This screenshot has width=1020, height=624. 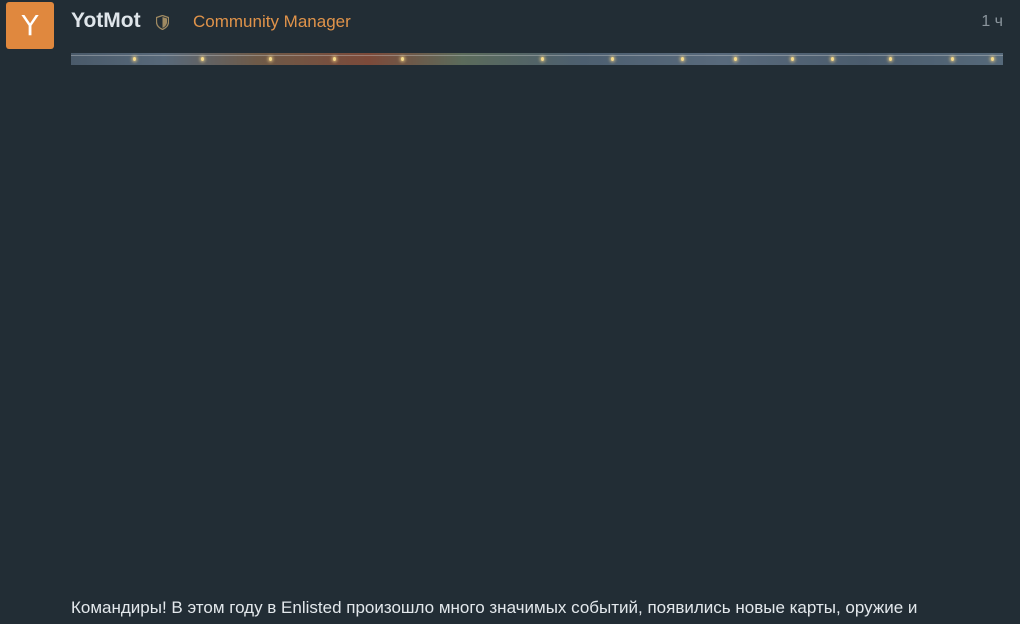 I want to click on string-lights, so click(x=537, y=55).